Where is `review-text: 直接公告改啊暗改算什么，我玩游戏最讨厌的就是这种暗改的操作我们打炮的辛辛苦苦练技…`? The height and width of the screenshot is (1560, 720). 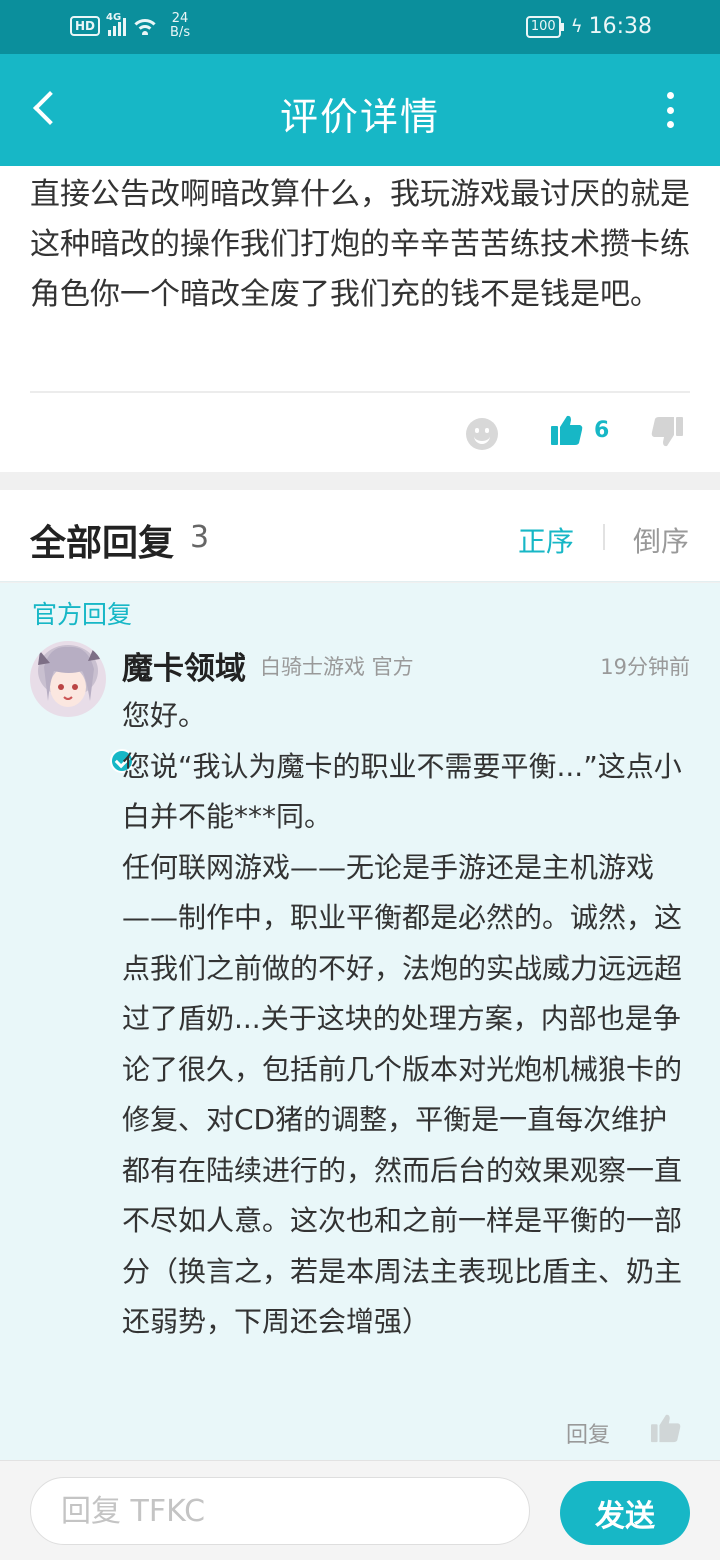
review-text: 直接公告改啊暗改算什么，我玩游戏最讨厌的就是这种暗改的操作我们打炮的辛辛苦苦练技… is located at coordinates (360, 244).